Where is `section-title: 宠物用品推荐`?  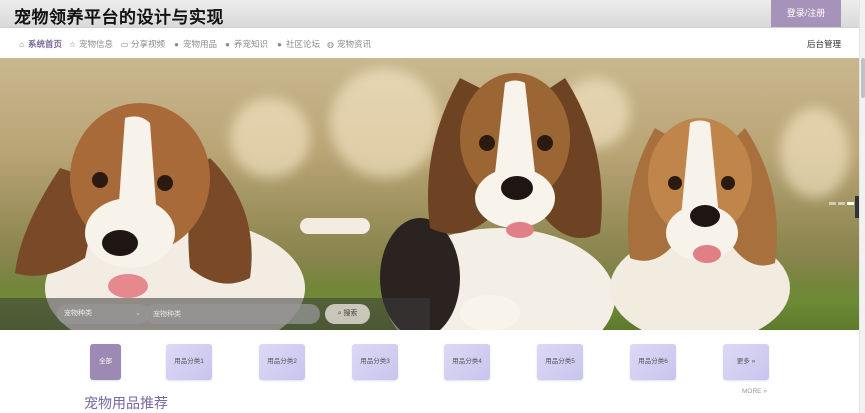
section-title: 宠物用品推荐 is located at coordinates (126, 404).